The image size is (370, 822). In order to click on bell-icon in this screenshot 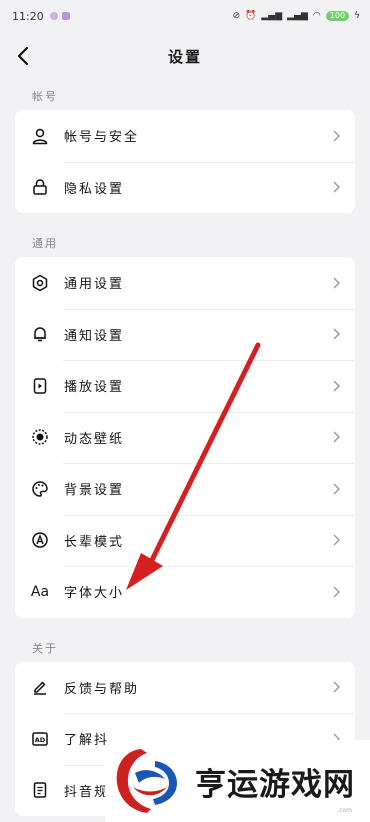, I will do `click(40, 334)`.